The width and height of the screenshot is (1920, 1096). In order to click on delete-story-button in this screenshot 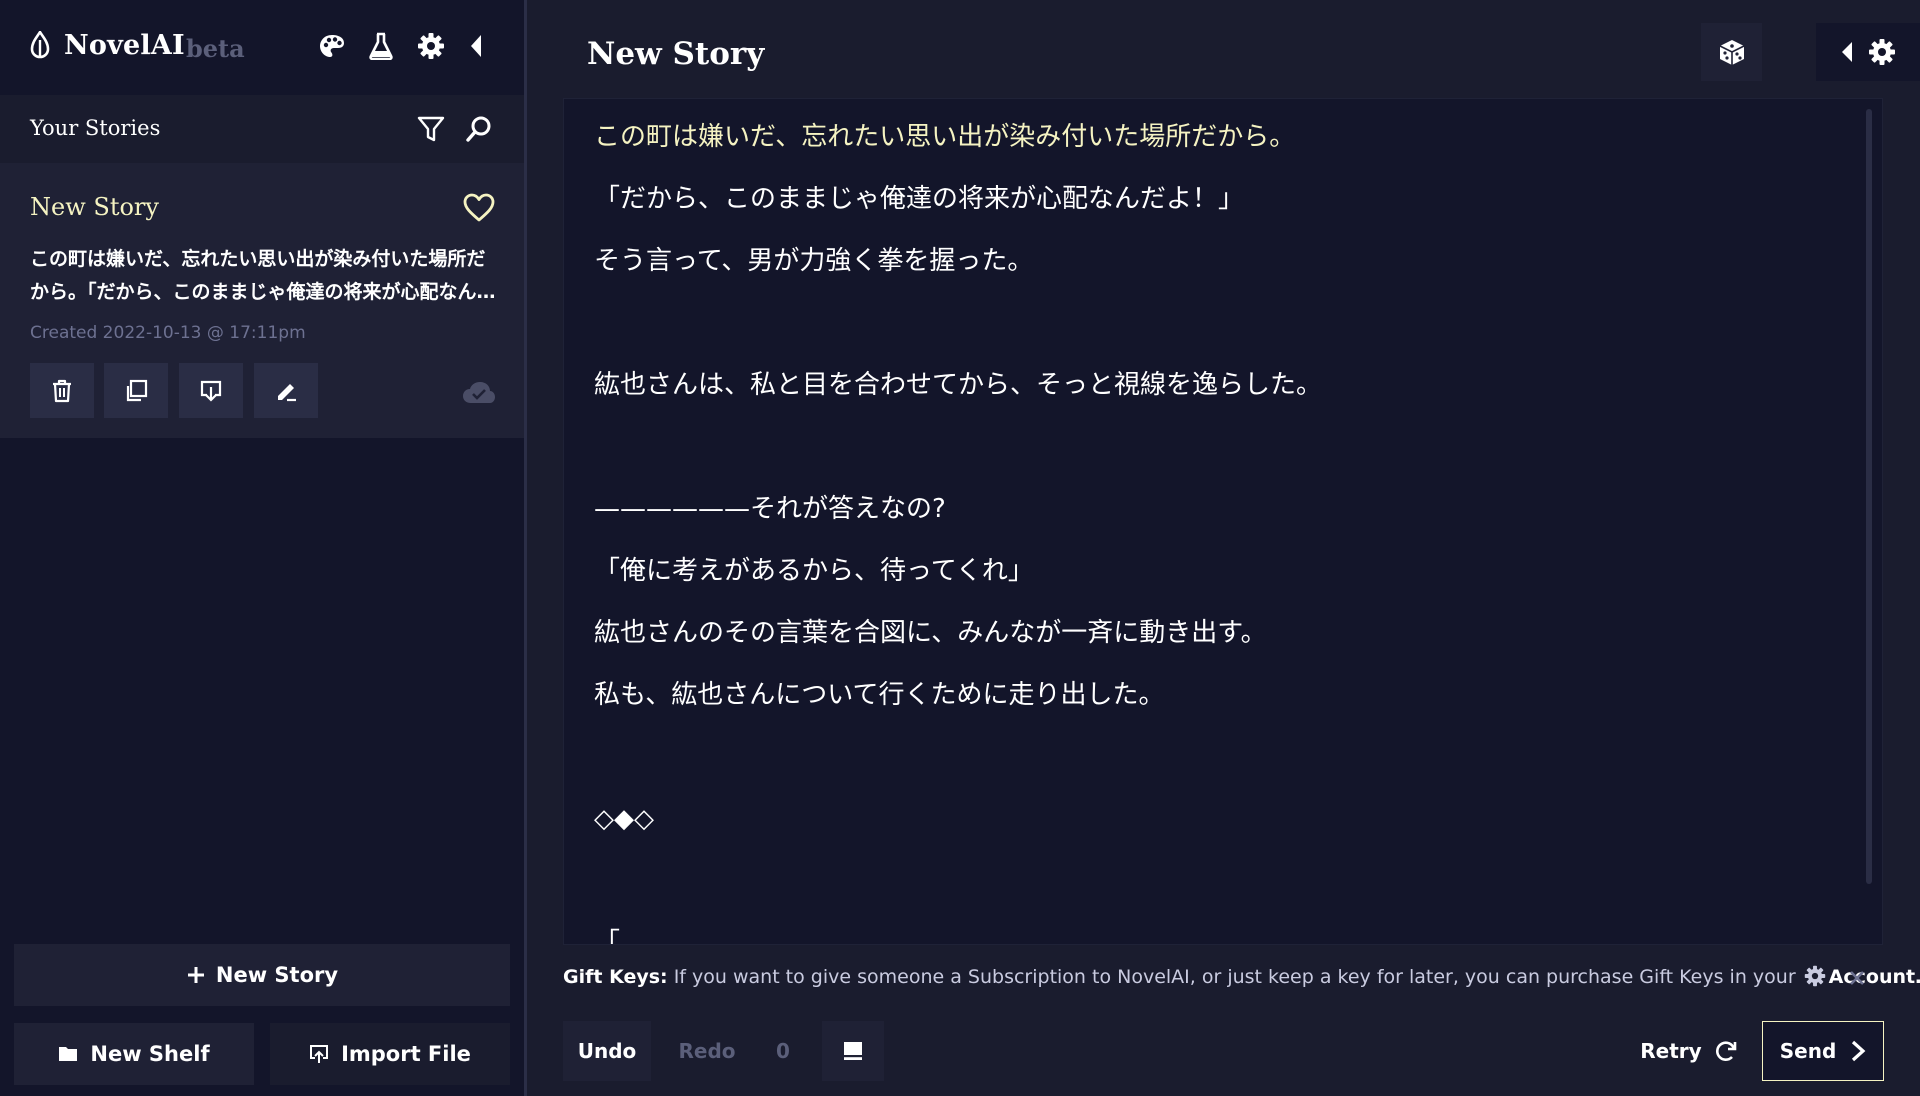, I will do `click(62, 390)`.